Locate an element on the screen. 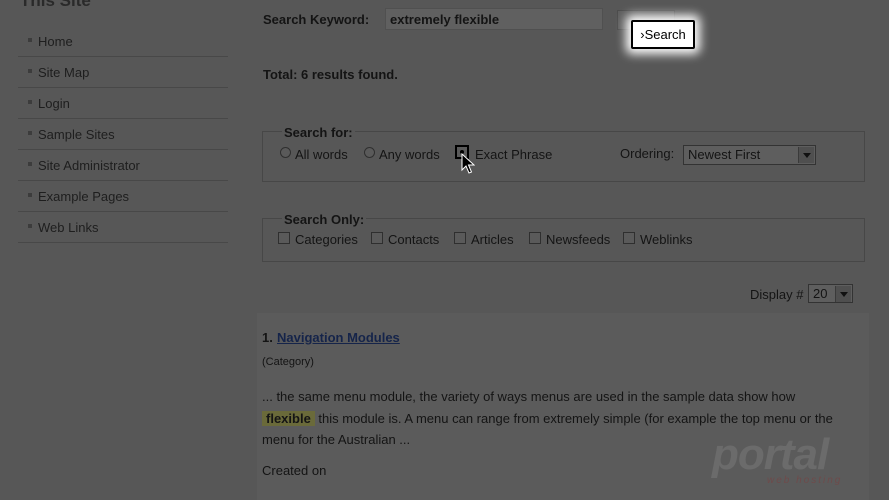 This screenshot has width=889, height=500. search-only-legend: Search Only: is located at coordinates (324, 219).